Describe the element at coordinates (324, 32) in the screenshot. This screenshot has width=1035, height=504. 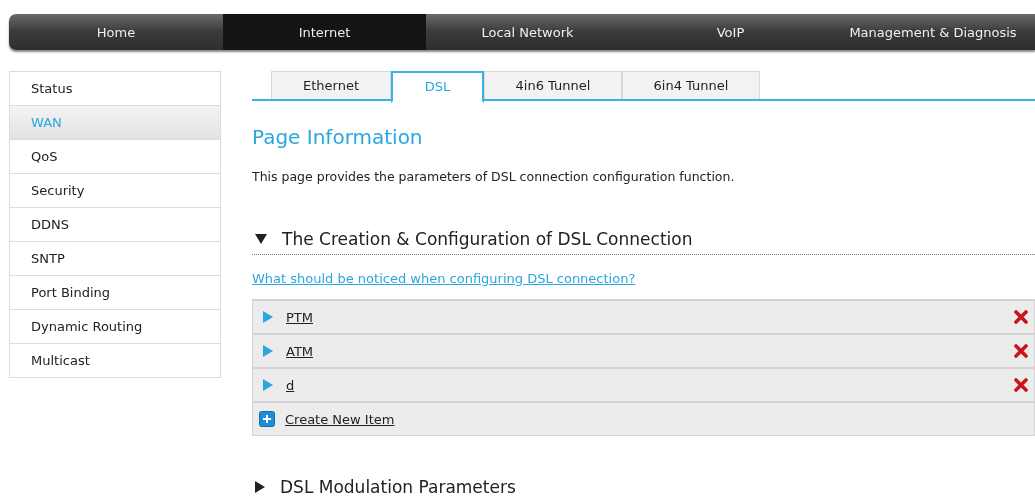
I see `nav-tab: Internet` at that location.